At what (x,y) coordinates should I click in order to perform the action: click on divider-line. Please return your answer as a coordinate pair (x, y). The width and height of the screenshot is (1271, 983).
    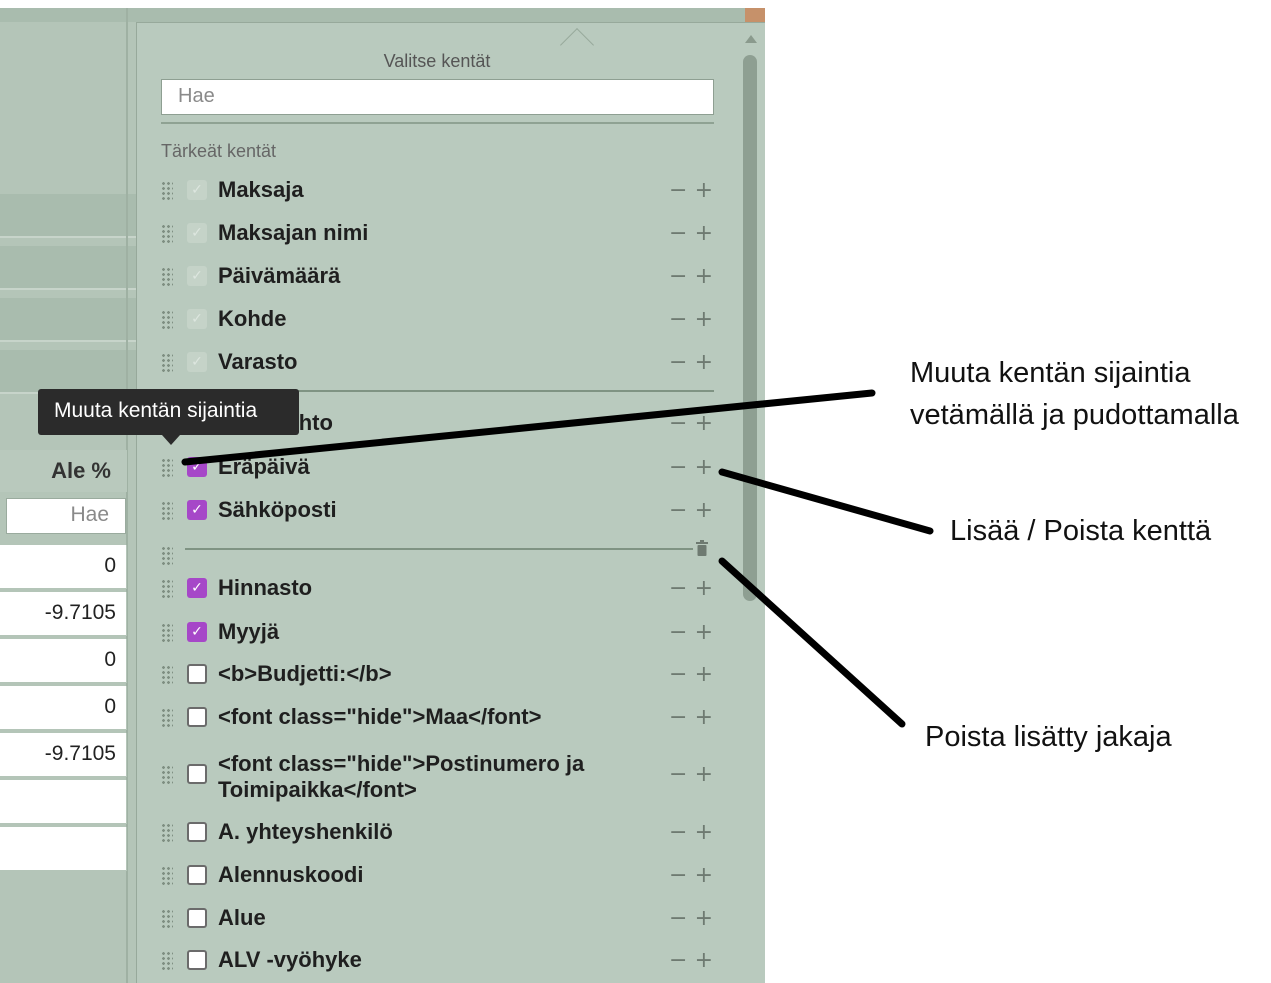
    Looking at the image, I should click on (439, 549).